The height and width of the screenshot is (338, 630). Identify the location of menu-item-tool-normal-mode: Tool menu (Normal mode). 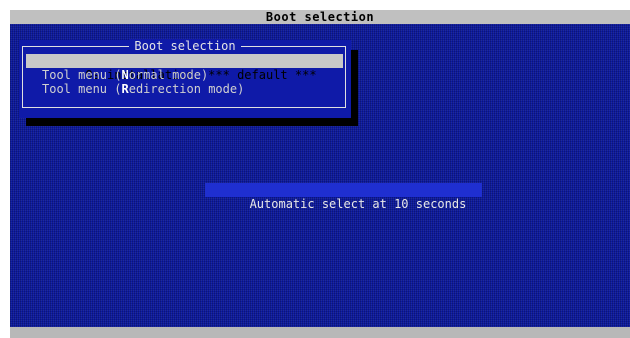
(184, 75).